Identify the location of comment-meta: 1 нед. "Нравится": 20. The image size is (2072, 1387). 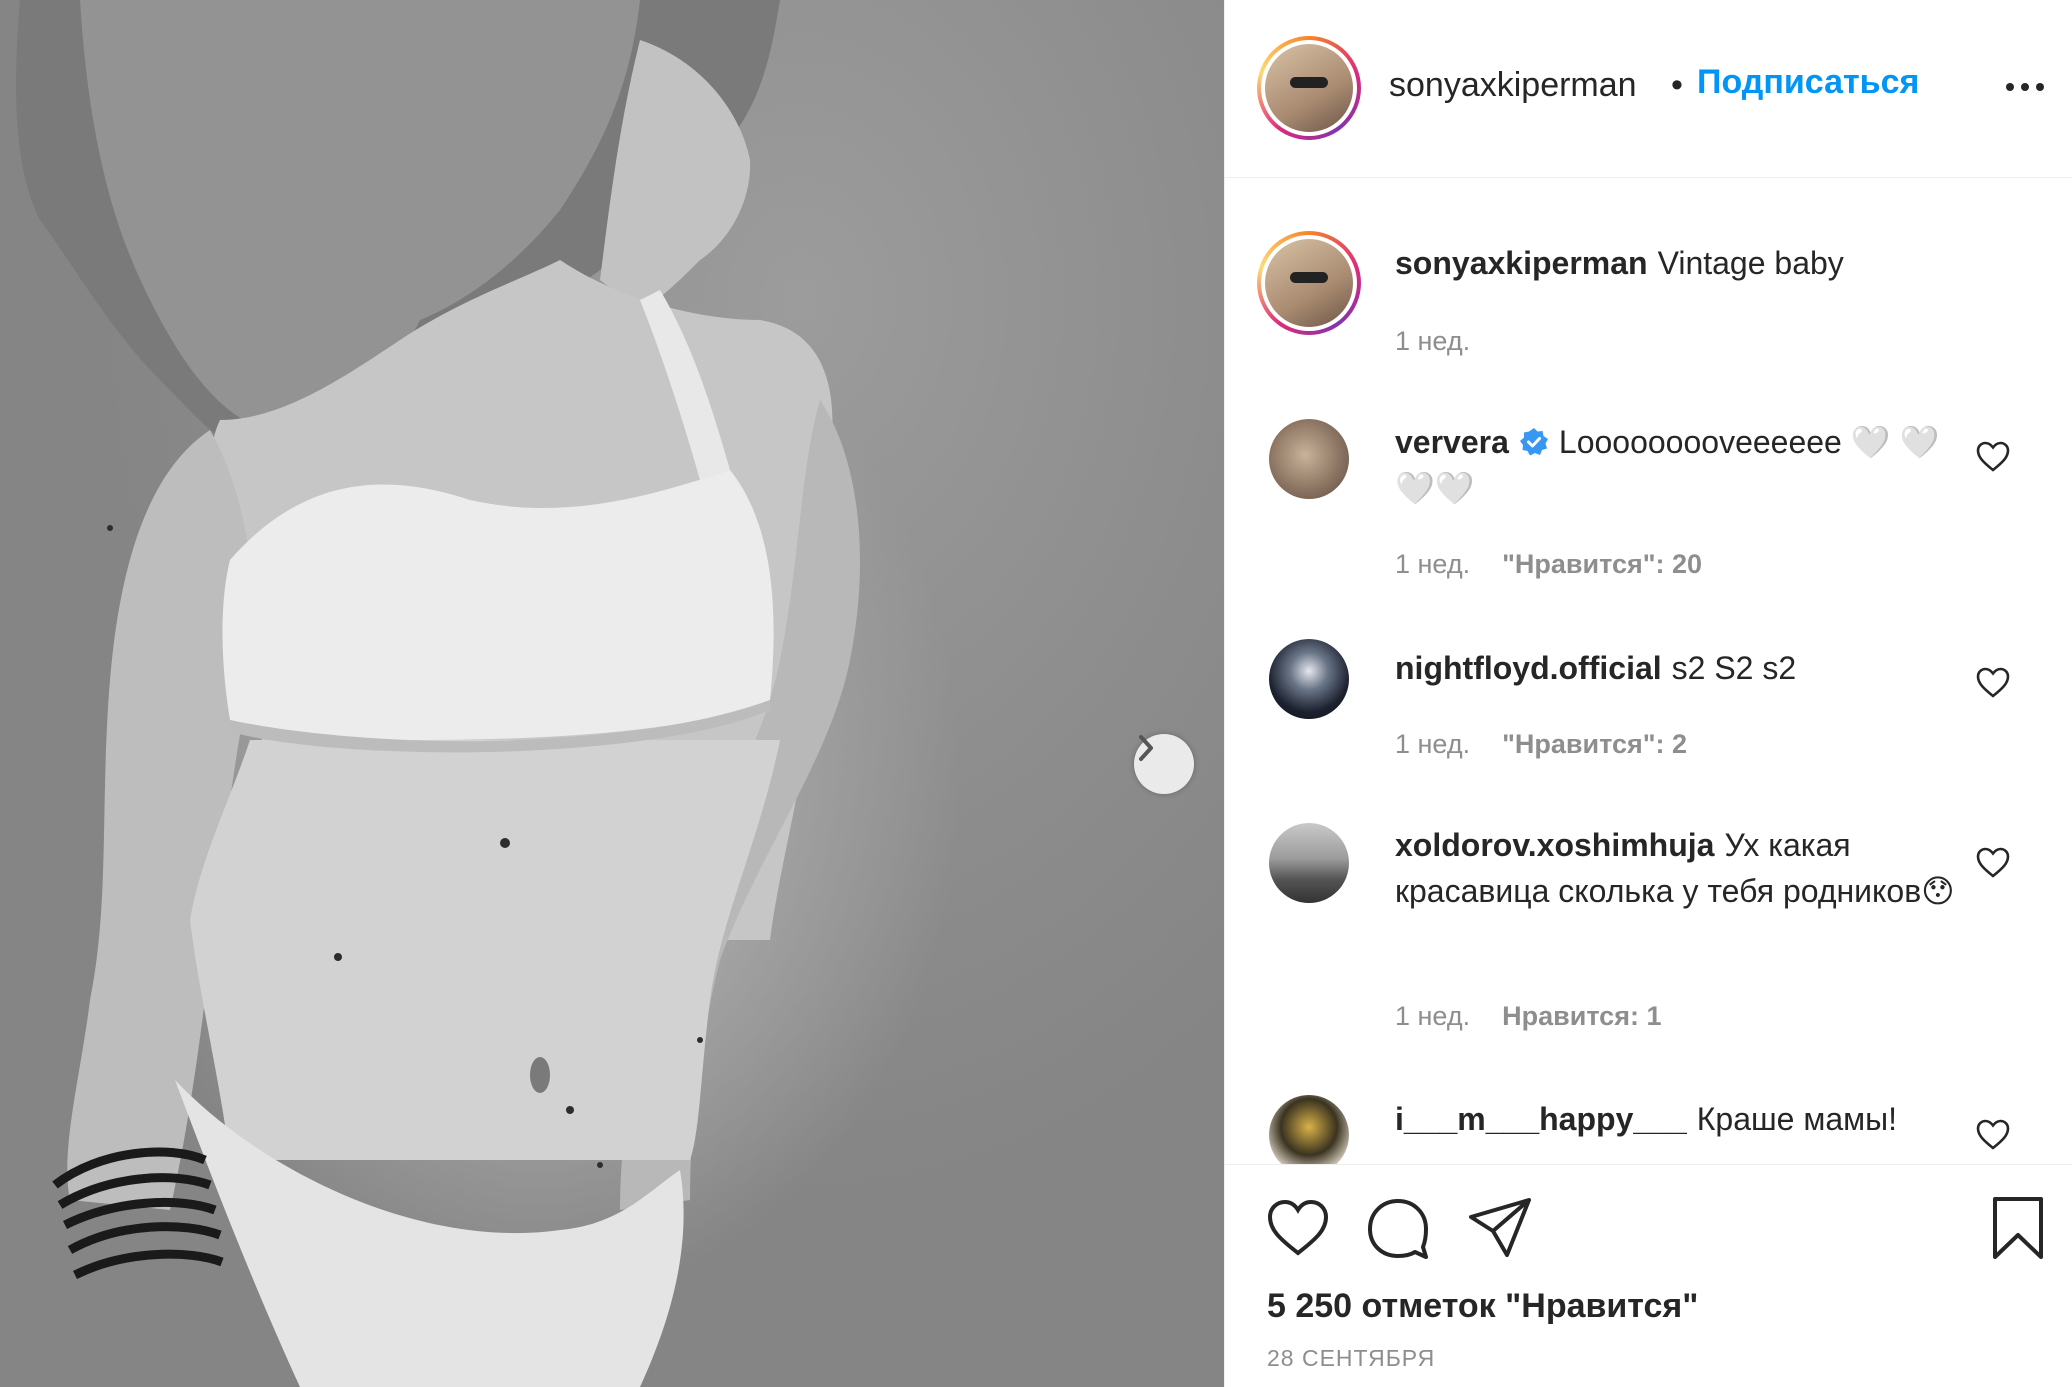
(1548, 564).